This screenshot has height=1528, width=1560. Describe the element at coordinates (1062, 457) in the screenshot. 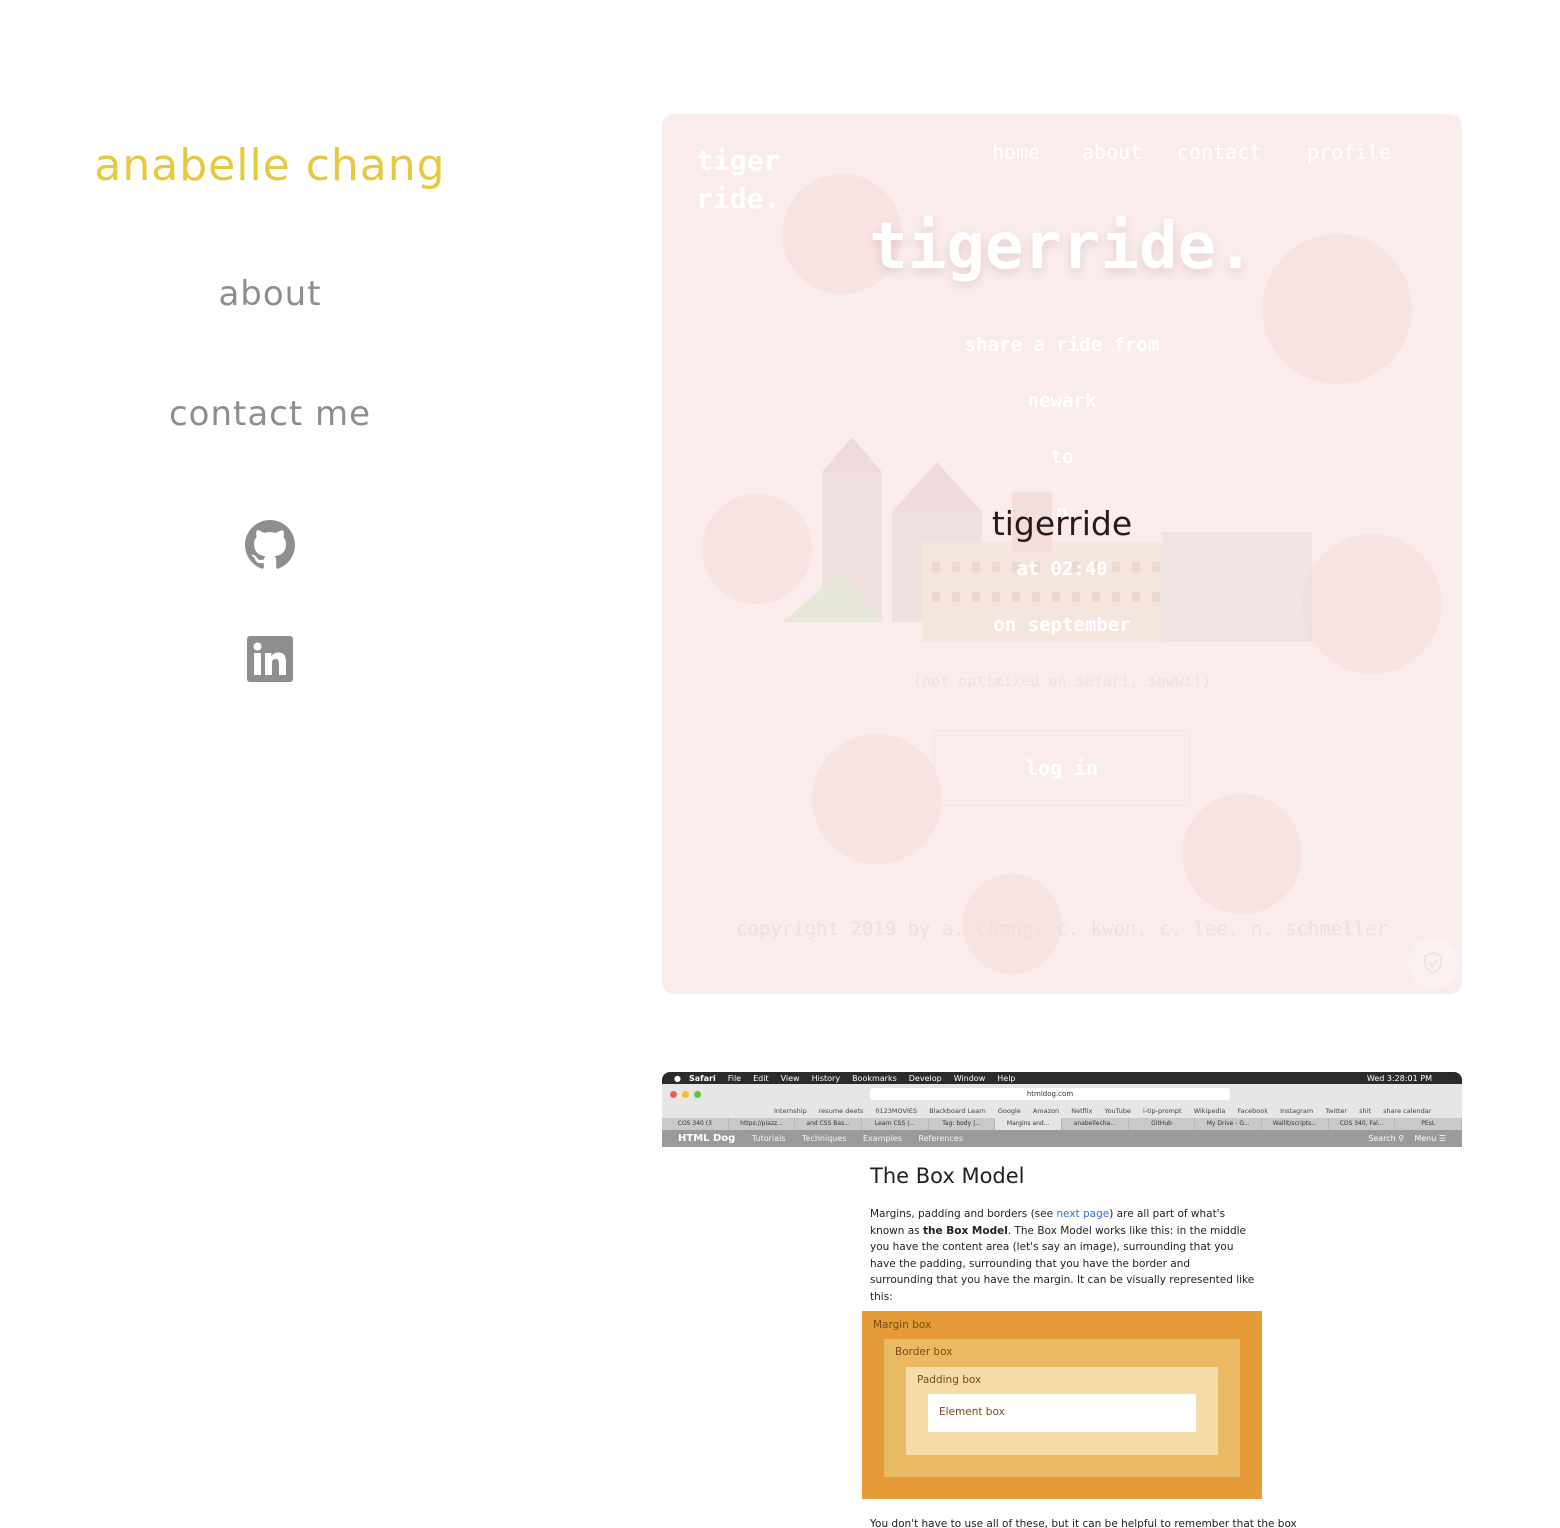

I see `tigerride-line: to` at that location.